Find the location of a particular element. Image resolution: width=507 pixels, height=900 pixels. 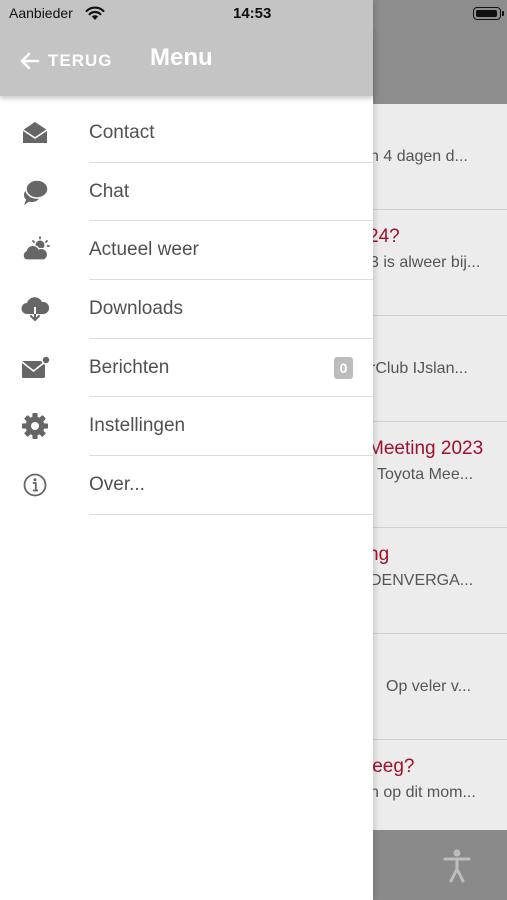

drawer-header: TERUG Menu is located at coordinates (186, 62).